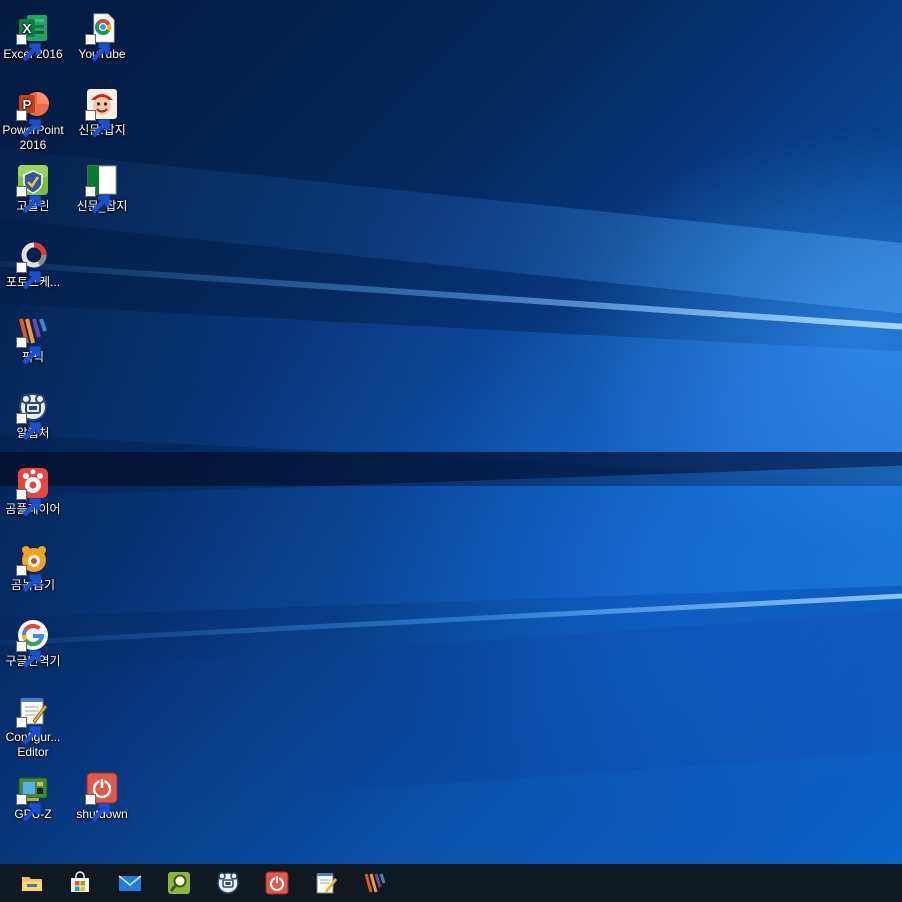 The width and height of the screenshot is (902, 902). I want to click on desktop-icon-gomrecorder: 곰녹음기, so click(33, 568).